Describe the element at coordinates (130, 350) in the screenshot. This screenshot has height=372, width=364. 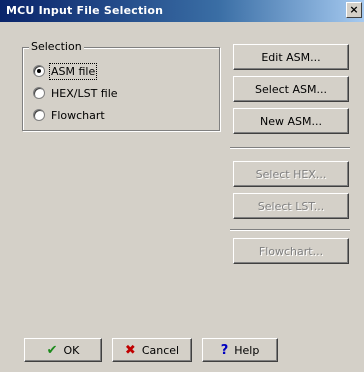
I see `x-icon: ✖` at that location.